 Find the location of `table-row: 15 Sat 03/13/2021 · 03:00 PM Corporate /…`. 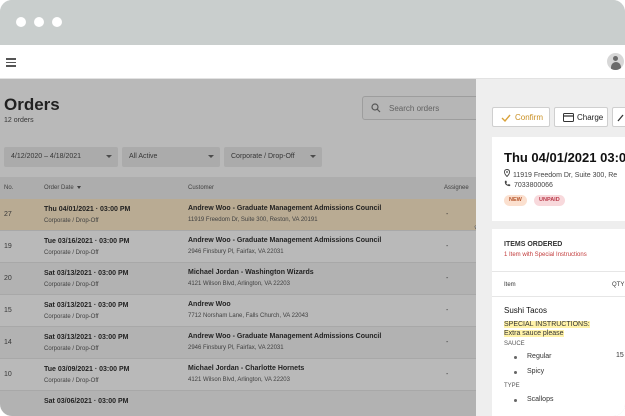

table-row: 15 Sat 03/13/2021 · 03:00 PM Corporate /… is located at coordinates (238, 311).